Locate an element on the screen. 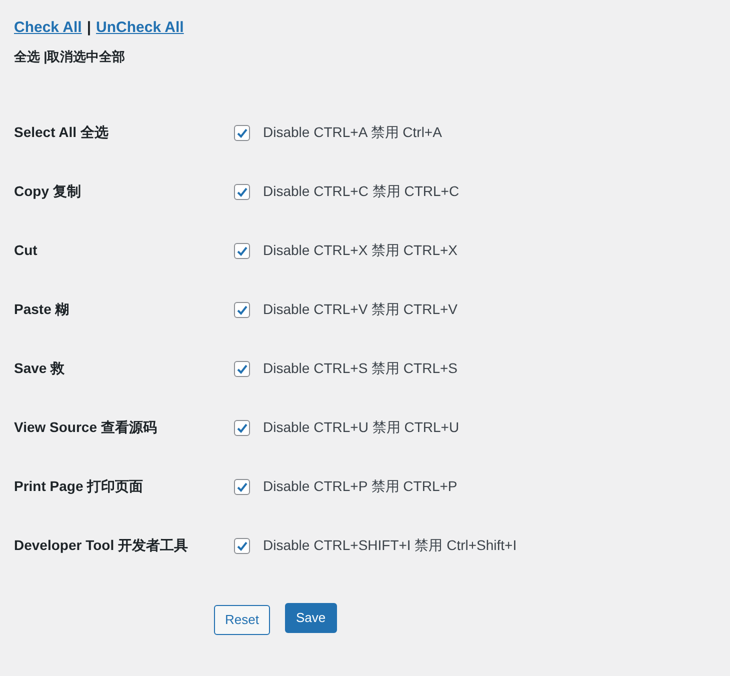  option-description: Disable CTRL+SHIFT+I 禁用 Ctrl+Shift+I is located at coordinates (390, 545).